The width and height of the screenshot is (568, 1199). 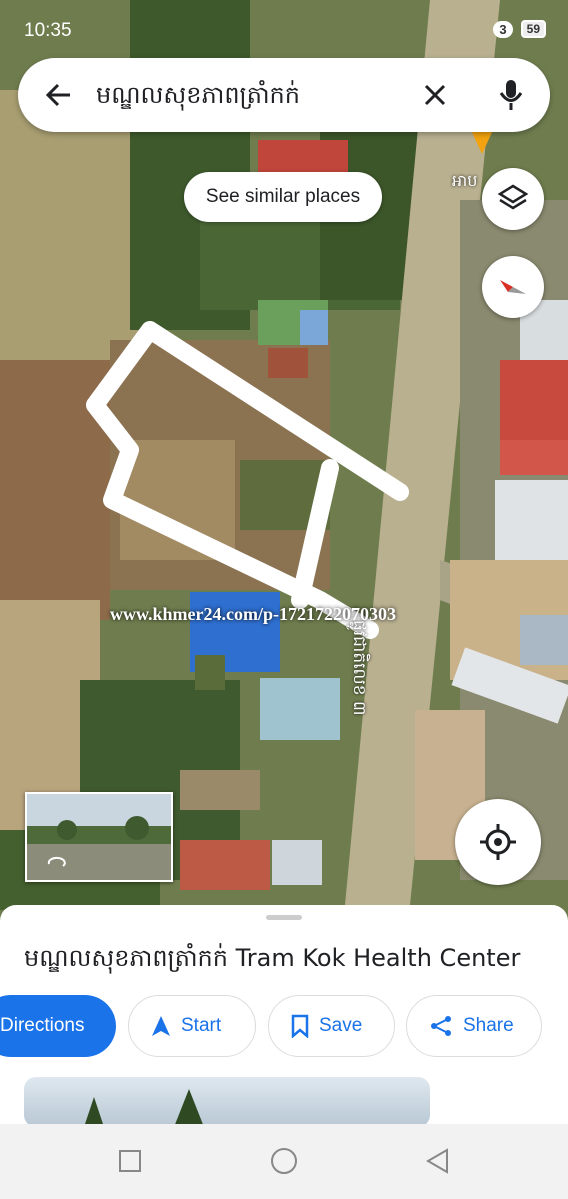 What do you see at coordinates (201, 1025) in the screenshot?
I see `start-label: Start` at bounding box center [201, 1025].